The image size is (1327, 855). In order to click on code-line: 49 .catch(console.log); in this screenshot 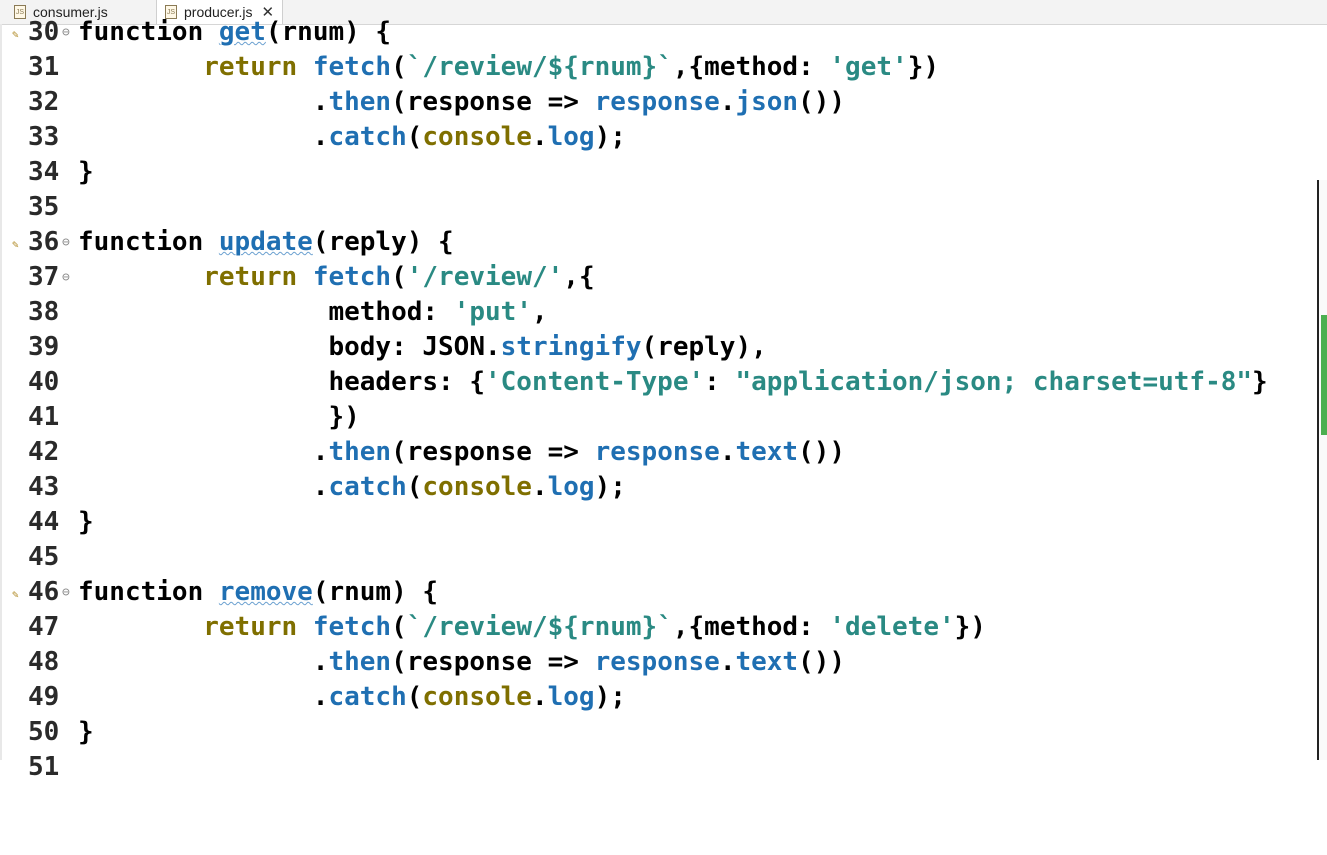, I will do `click(327, 697)`.